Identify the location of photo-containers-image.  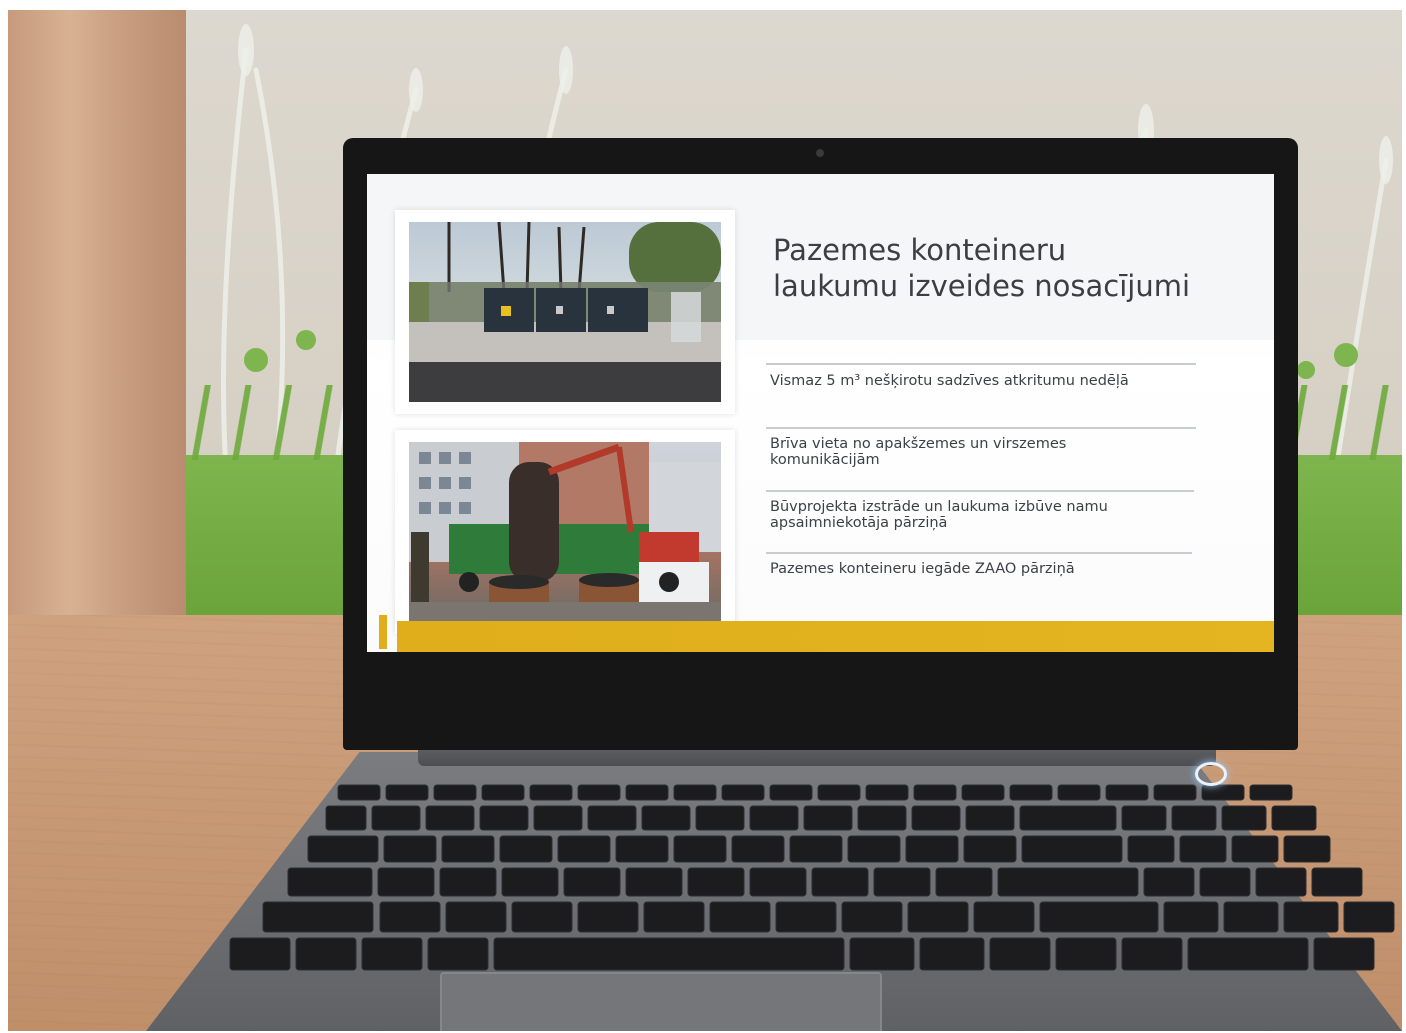
(565, 312).